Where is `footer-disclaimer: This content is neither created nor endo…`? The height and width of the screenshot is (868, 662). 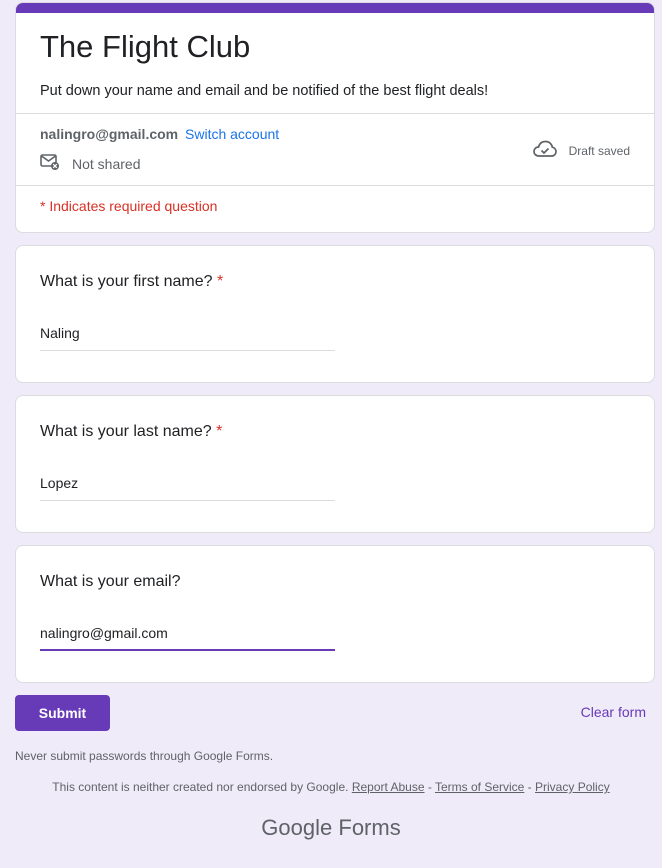 footer-disclaimer: This content is neither created nor endo… is located at coordinates (331, 787).